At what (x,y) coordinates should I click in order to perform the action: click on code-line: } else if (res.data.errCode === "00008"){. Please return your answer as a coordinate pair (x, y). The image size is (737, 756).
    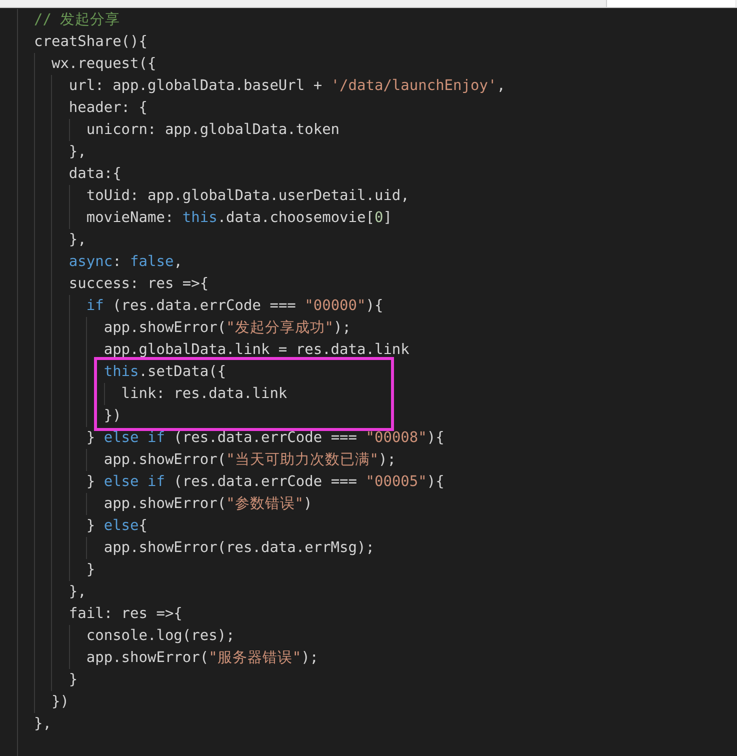
    Looking at the image, I should click on (264, 438).